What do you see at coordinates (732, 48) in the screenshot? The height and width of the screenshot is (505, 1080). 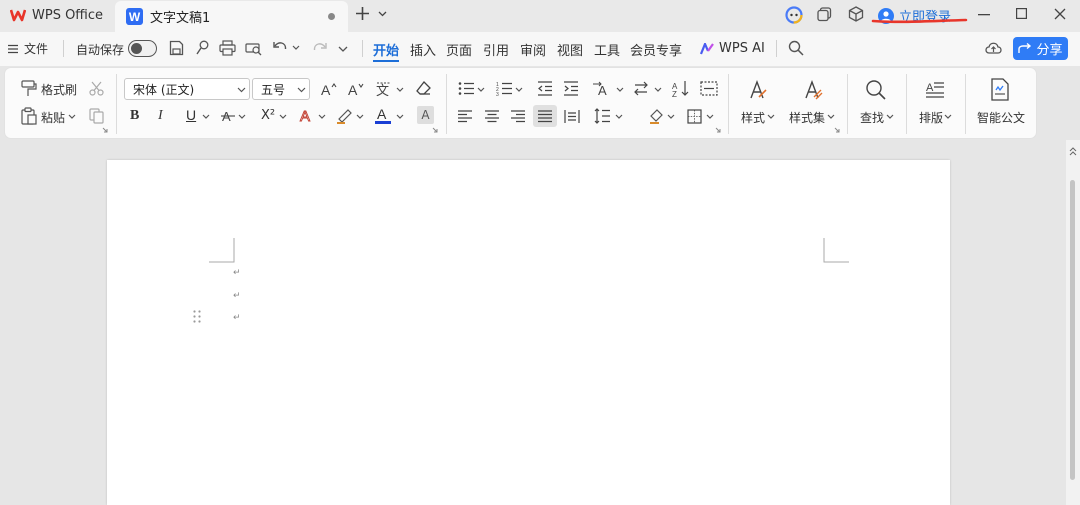 I see `tab-wps-ai: WPS AI` at bounding box center [732, 48].